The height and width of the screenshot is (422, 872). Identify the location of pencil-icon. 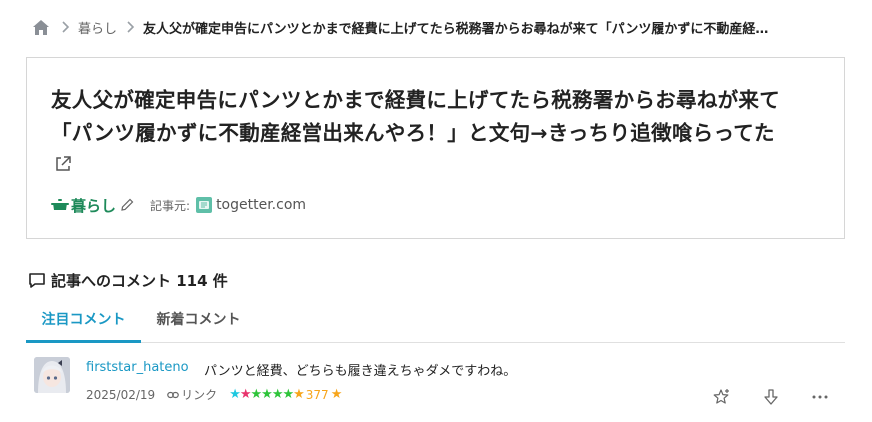
(127, 205).